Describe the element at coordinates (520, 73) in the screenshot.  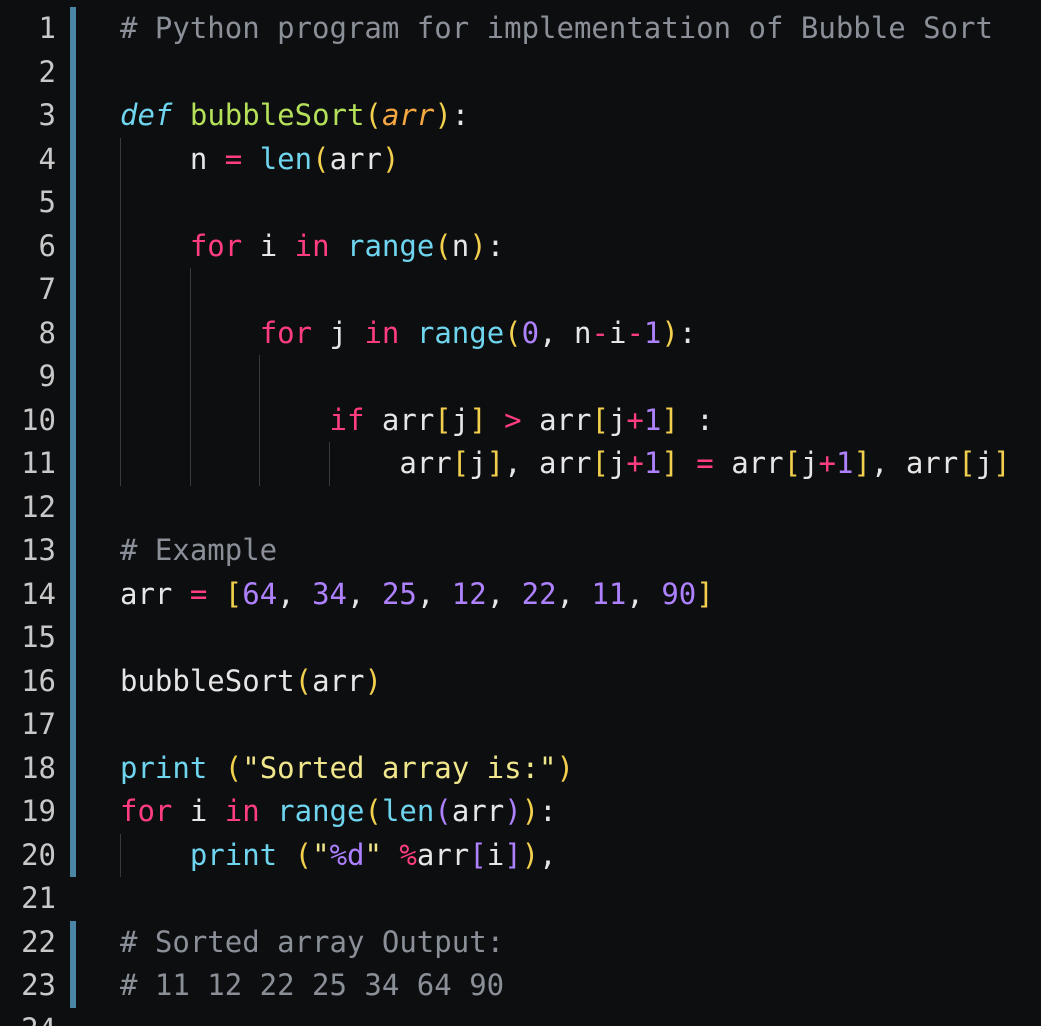
I see `code-line: 2` at that location.